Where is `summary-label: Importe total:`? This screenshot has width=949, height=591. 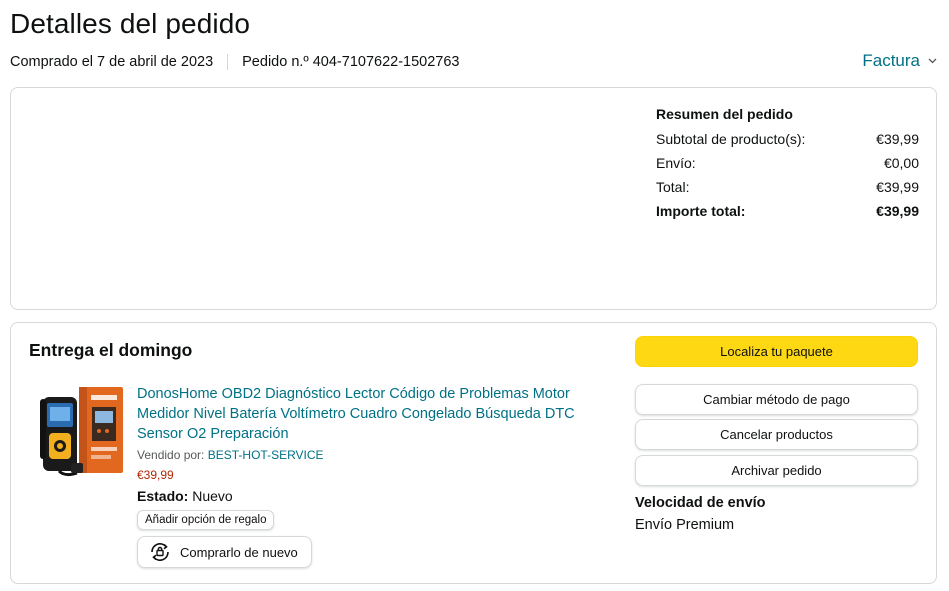
summary-label: Importe total: is located at coordinates (701, 211).